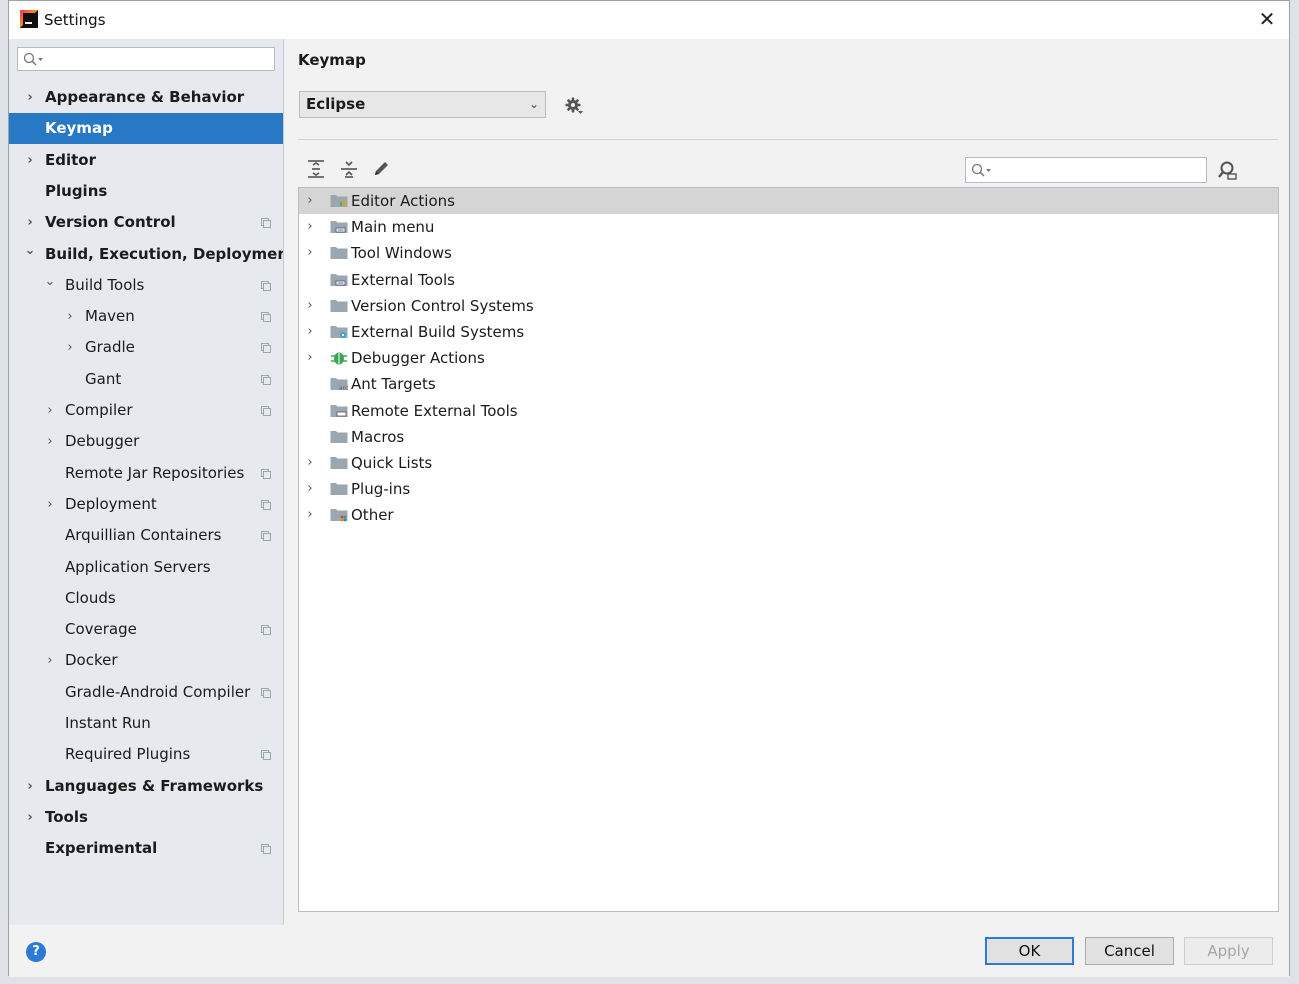 The width and height of the screenshot is (1299, 984). I want to click on action-group-label: Plug-ins, so click(381, 489).